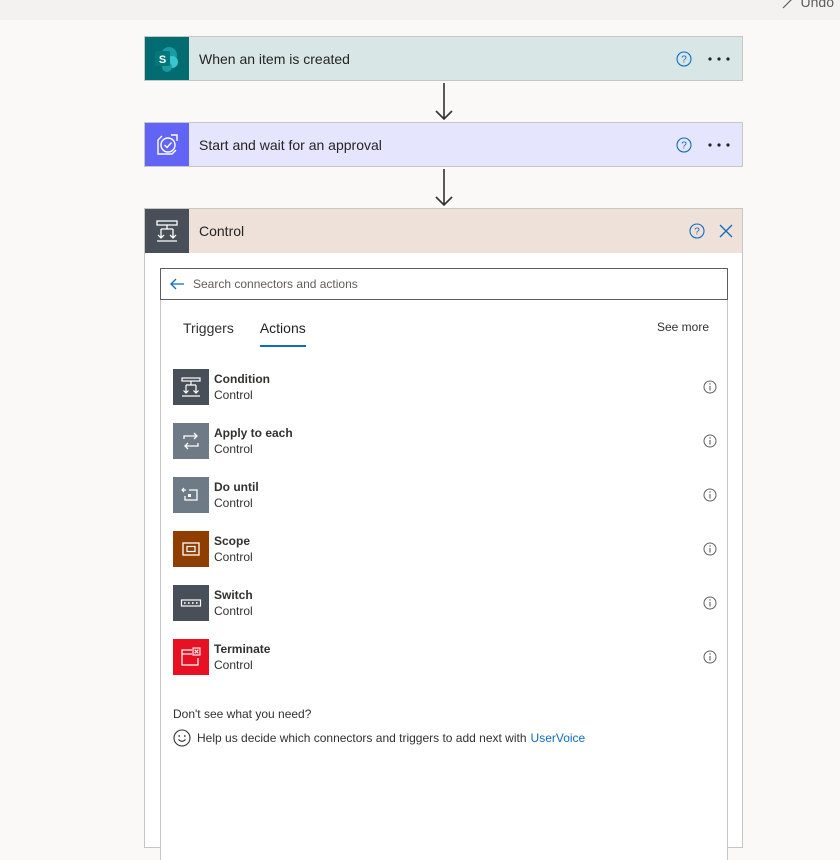  What do you see at coordinates (443, 144) in the screenshot?
I see `approval-card: Start and wait for an approval ?` at bounding box center [443, 144].